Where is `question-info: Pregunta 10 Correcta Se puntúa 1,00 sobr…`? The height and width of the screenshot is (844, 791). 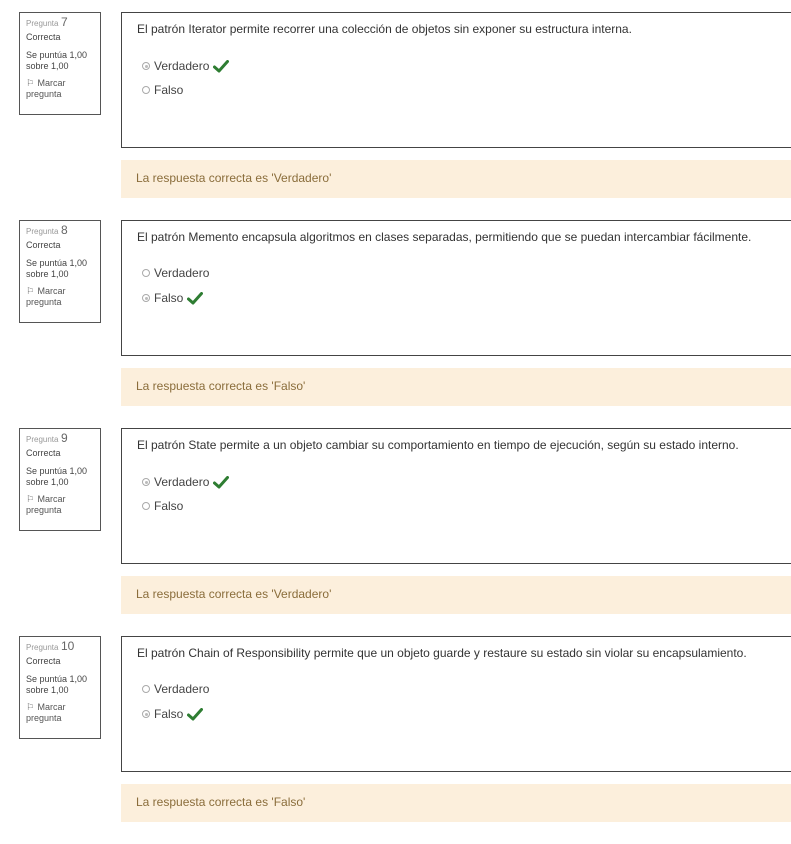 question-info: Pregunta 10 Correcta Se puntúa 1,00 sobr… is located at coordinates (60, 687).